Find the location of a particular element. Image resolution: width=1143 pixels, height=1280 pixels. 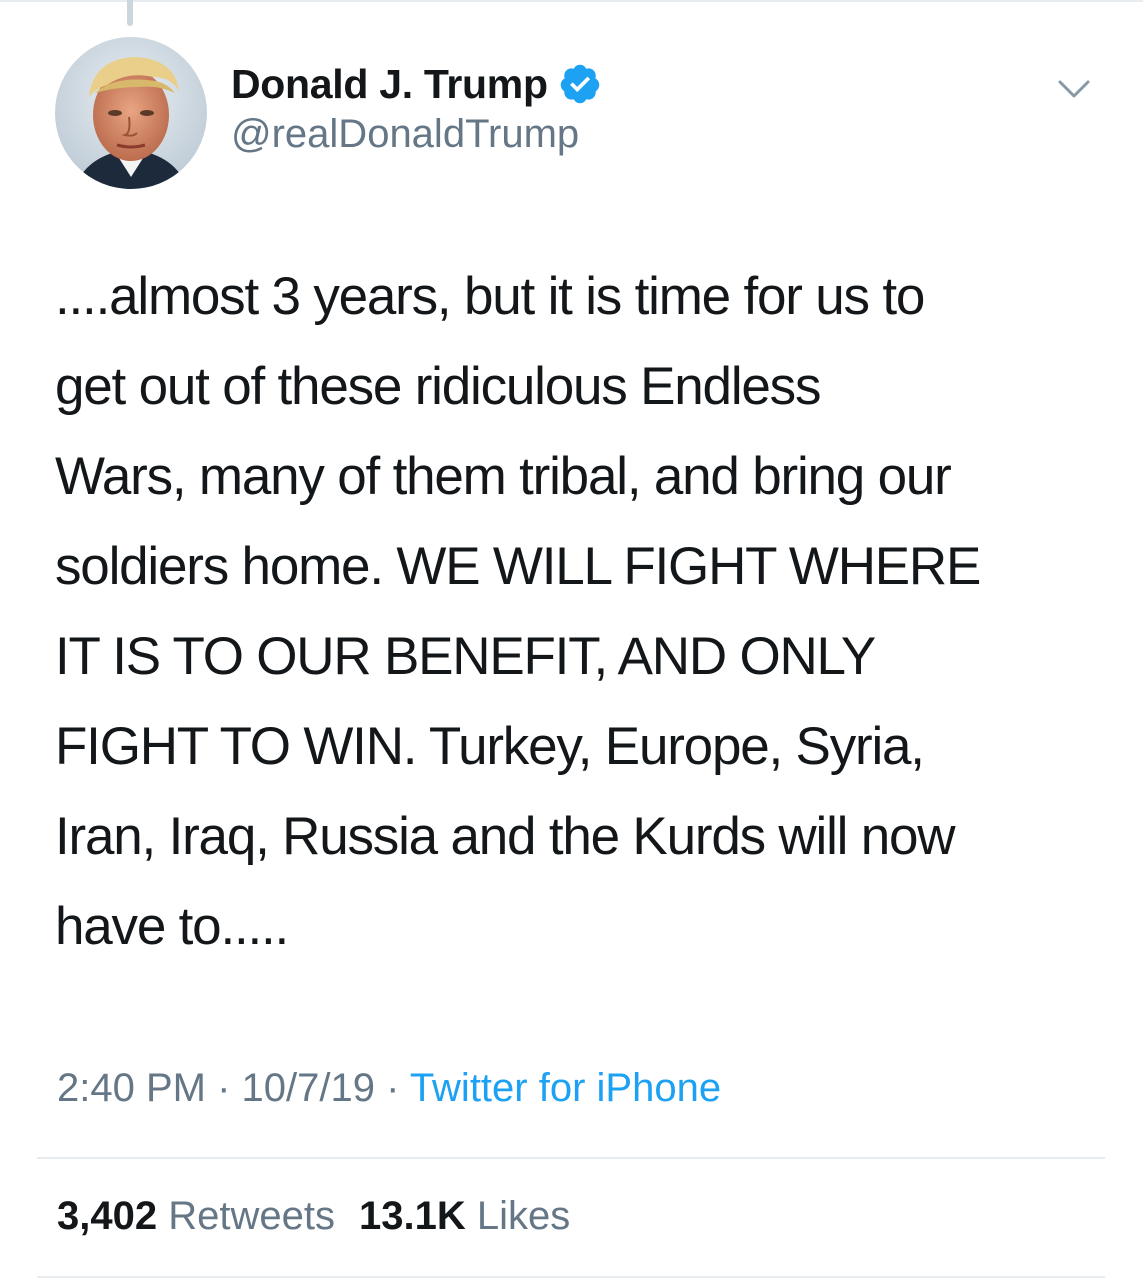

chevron-down-icon is located at coordinates (1074, 89).